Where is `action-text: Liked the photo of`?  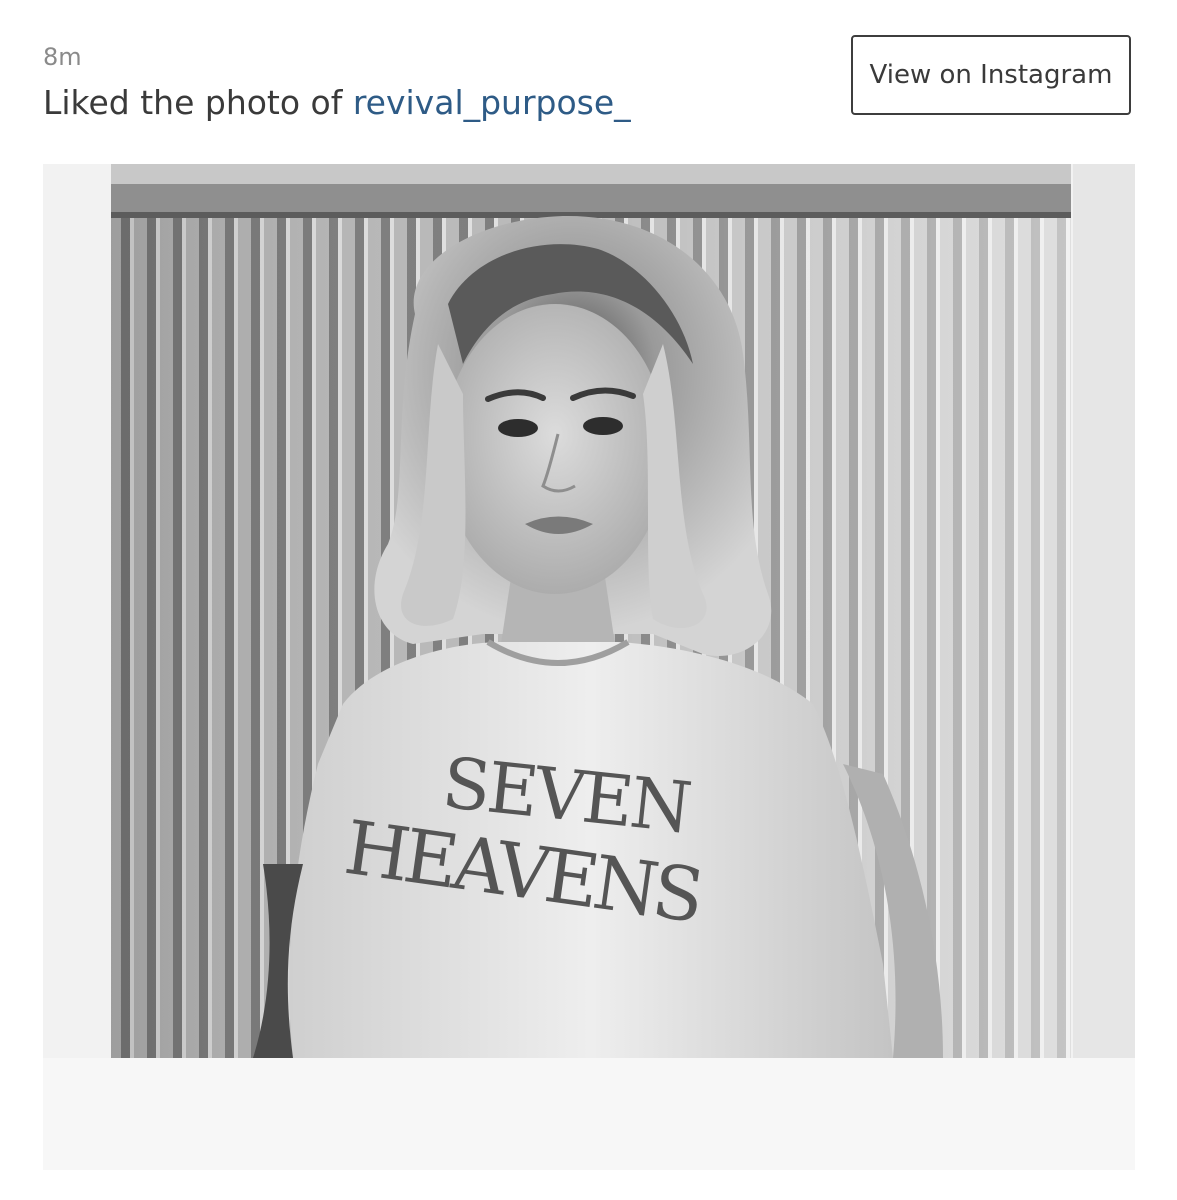 action-text: Liked the photo of is located at coordinates (198, 102).